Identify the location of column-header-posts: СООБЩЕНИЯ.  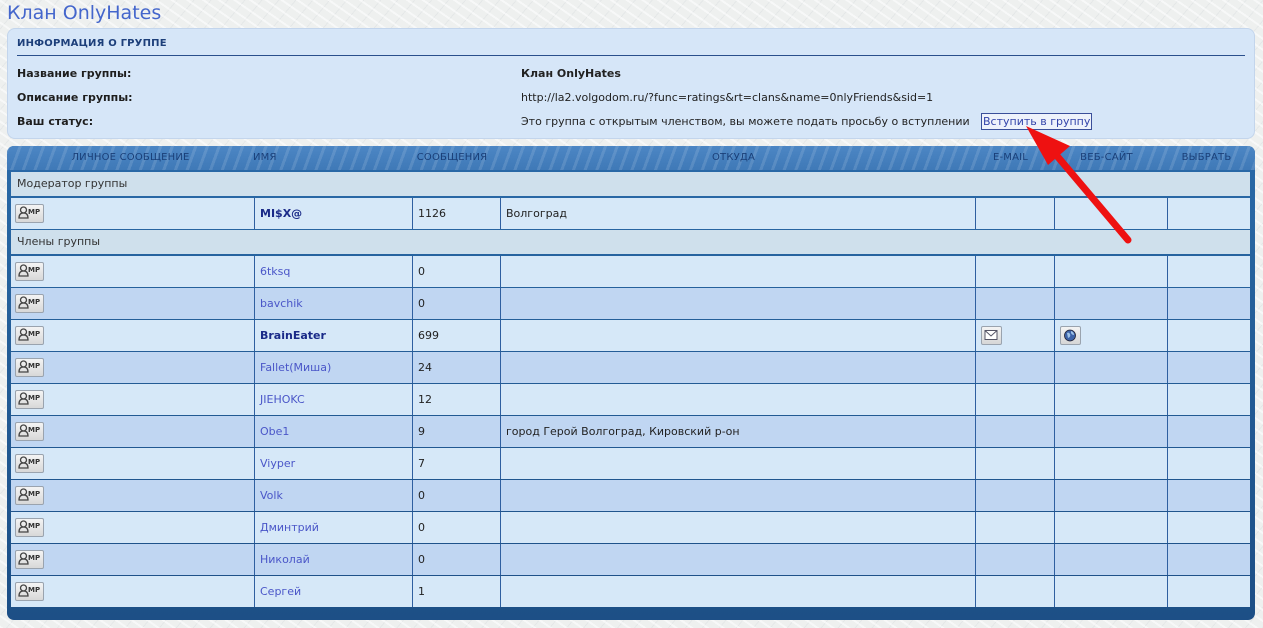
(452, 158).